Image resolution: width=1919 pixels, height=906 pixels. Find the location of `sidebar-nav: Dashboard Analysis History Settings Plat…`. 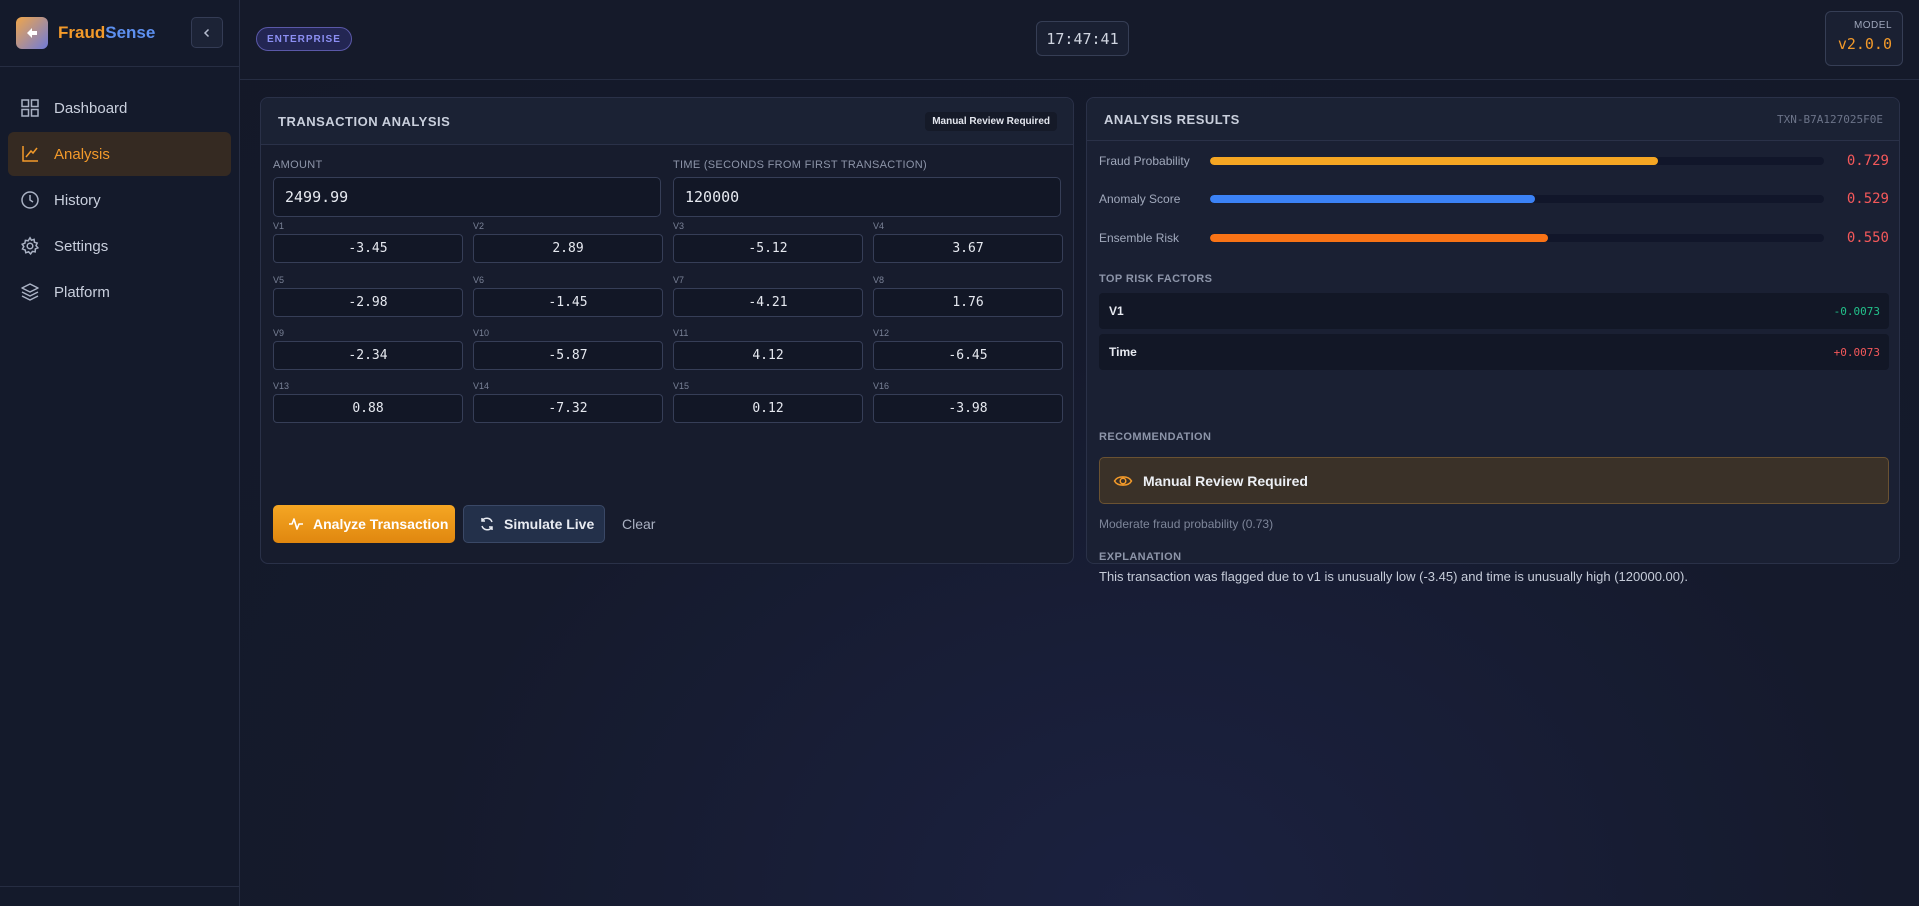

sidebar-nav: Dashboard Analysis History Settings Plat… is located at coordinates (119, 190).